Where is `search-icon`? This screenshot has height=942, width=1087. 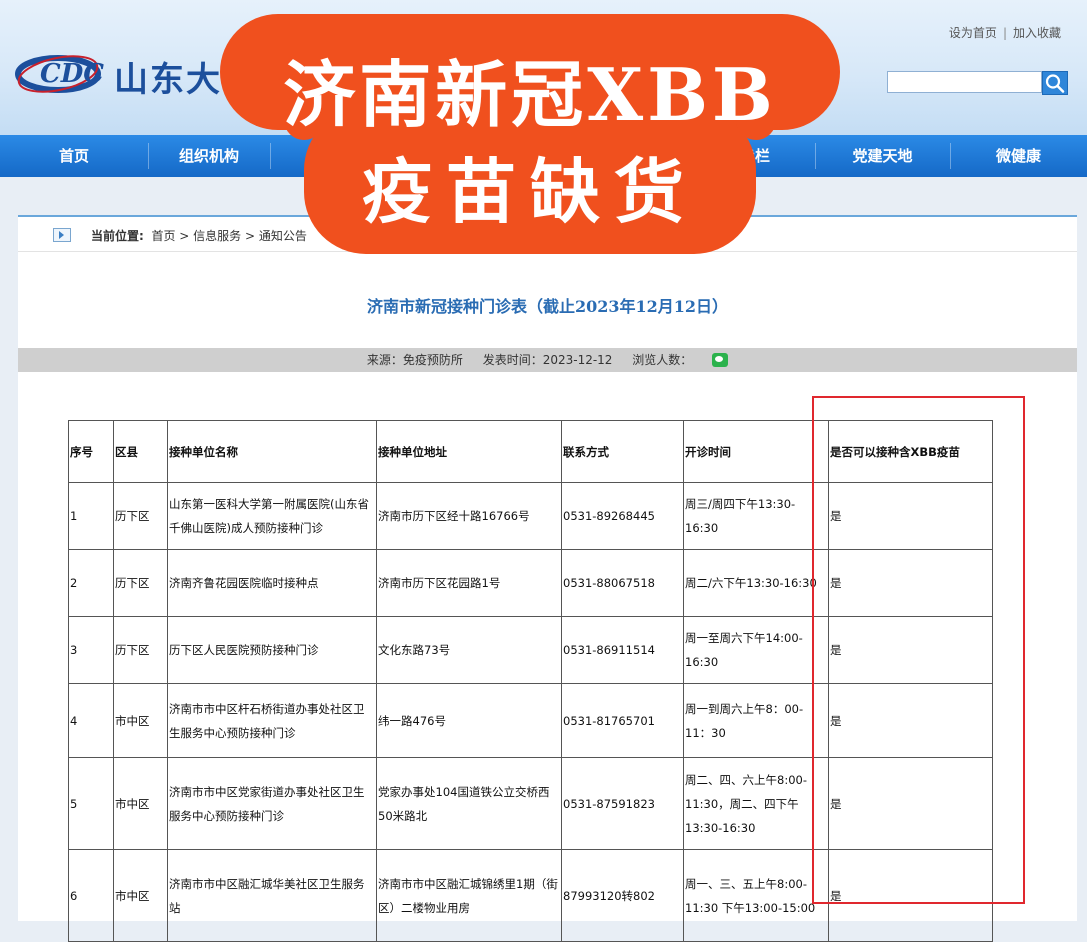 search-icon is located at coordinates (1055, 83).